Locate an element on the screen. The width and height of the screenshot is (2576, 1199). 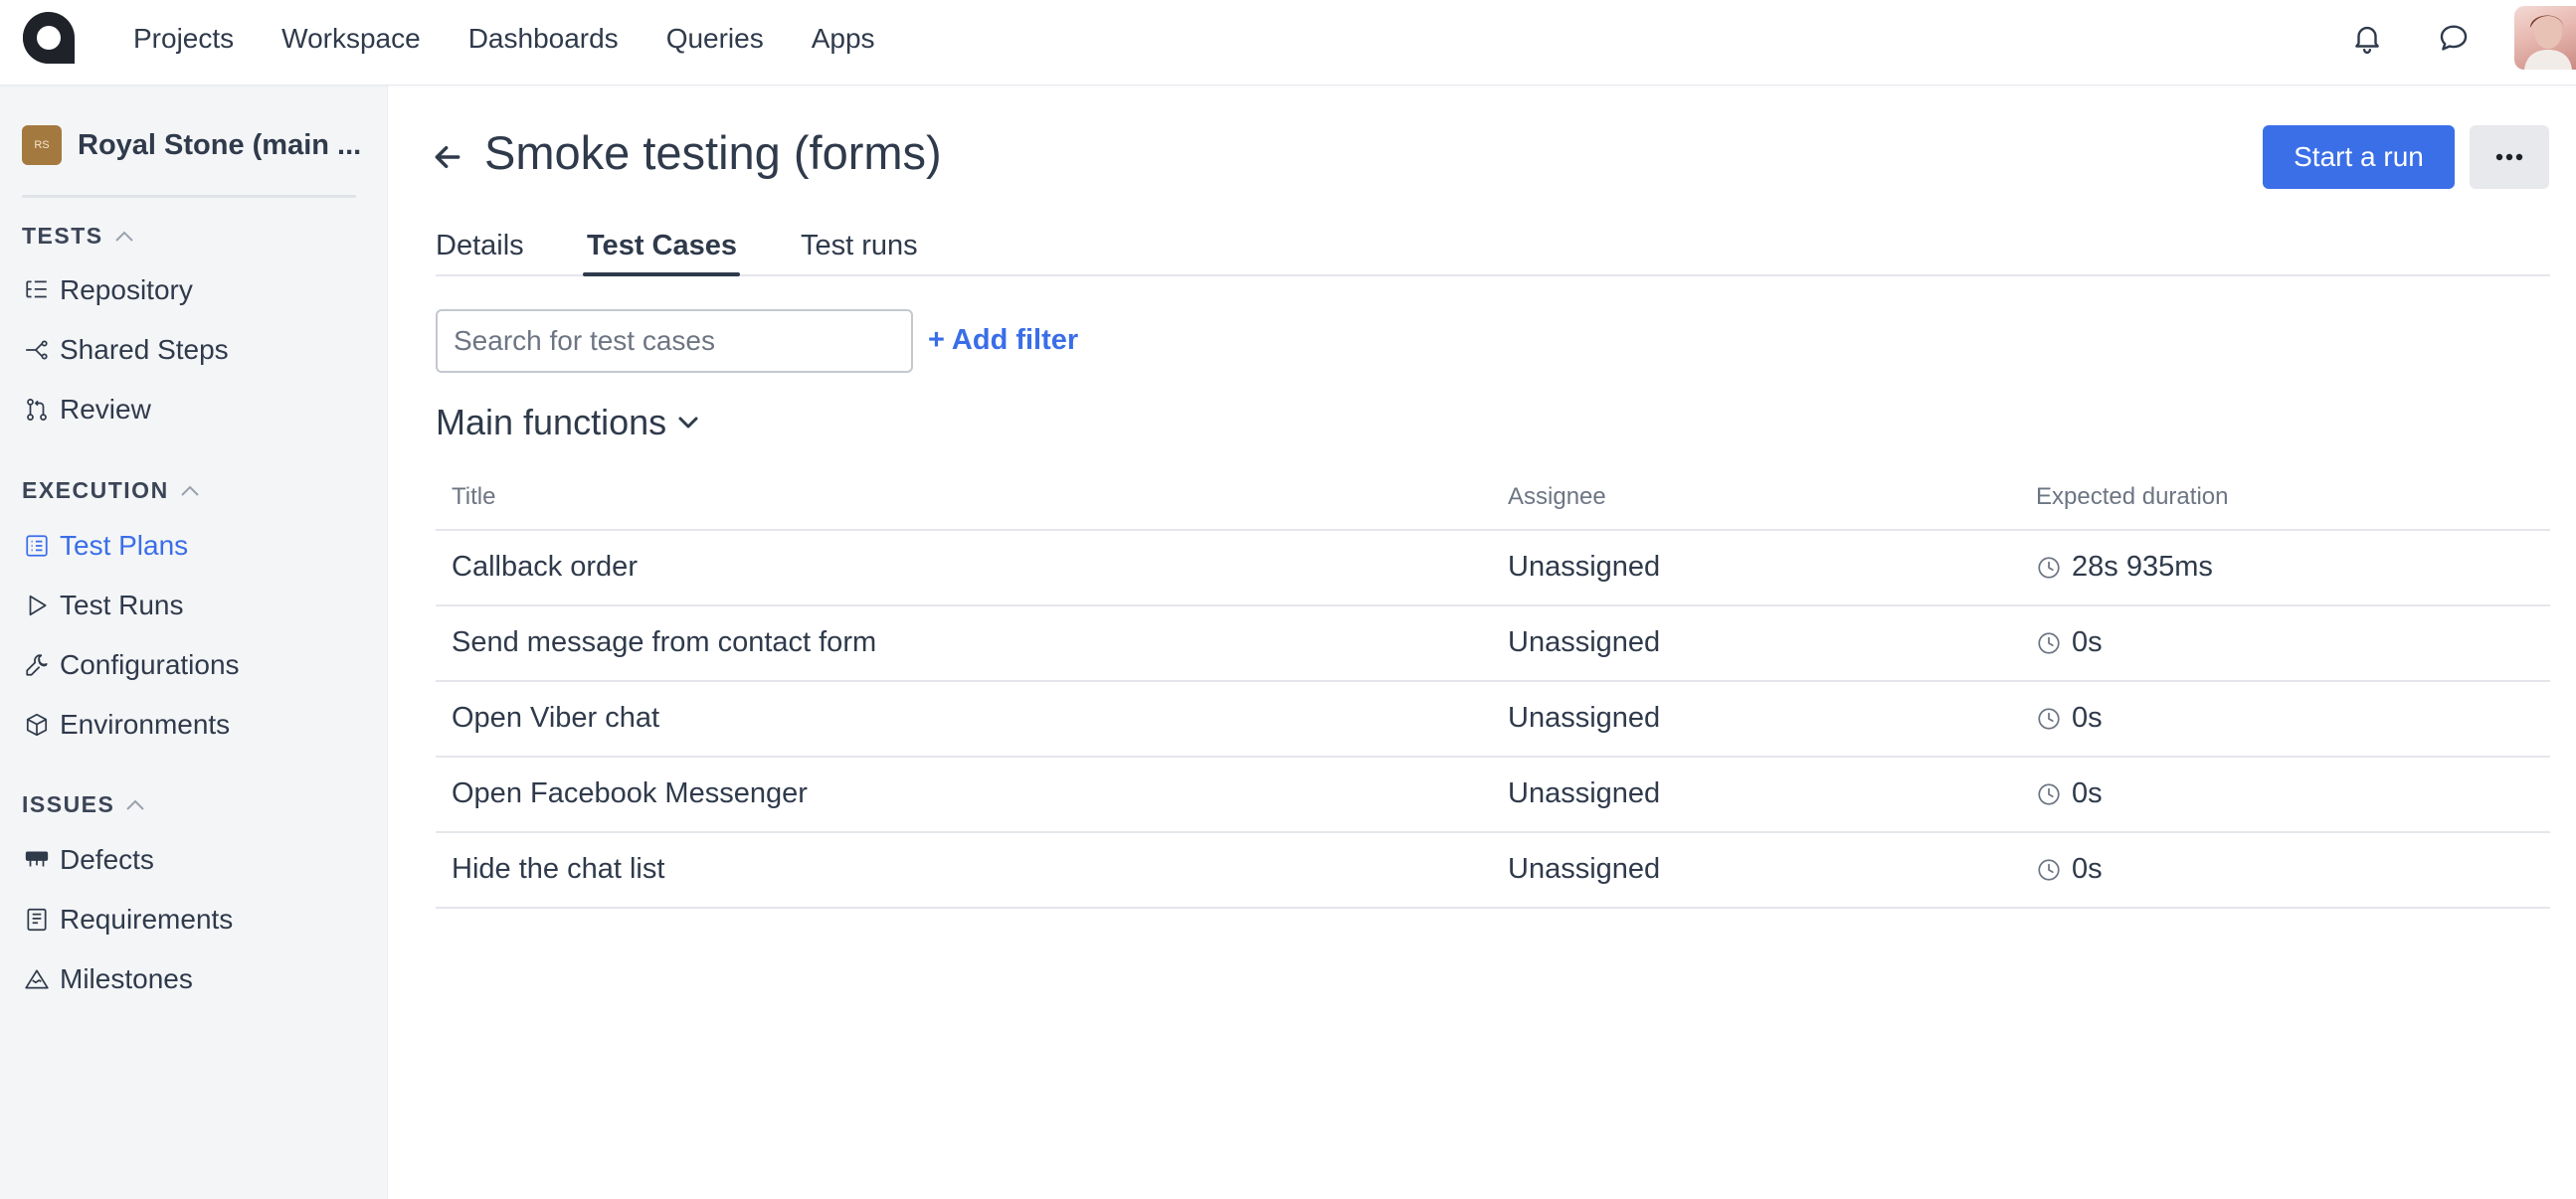
back-arrow-icon is located at coordinates (447, 157).